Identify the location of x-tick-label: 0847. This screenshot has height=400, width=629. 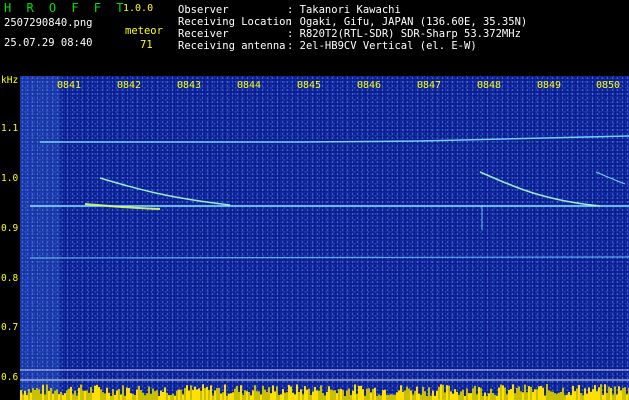
(429, 85).